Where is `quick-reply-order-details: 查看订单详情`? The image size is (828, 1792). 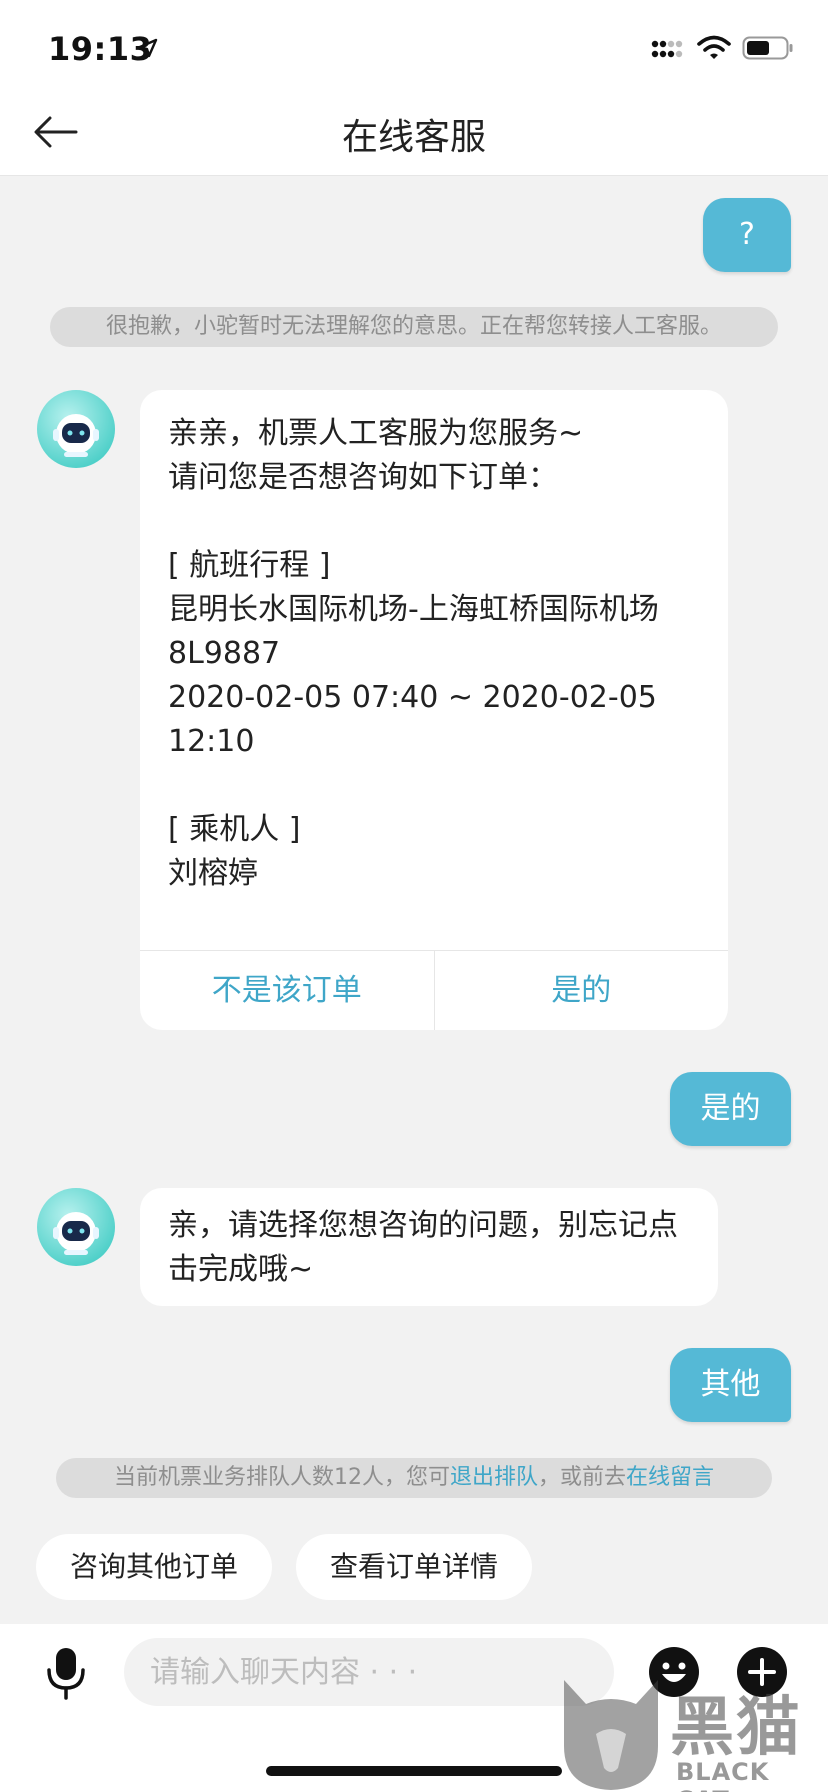 quick-reply-order-details: 查看订单详情 is located at coordinates (414, 1567).